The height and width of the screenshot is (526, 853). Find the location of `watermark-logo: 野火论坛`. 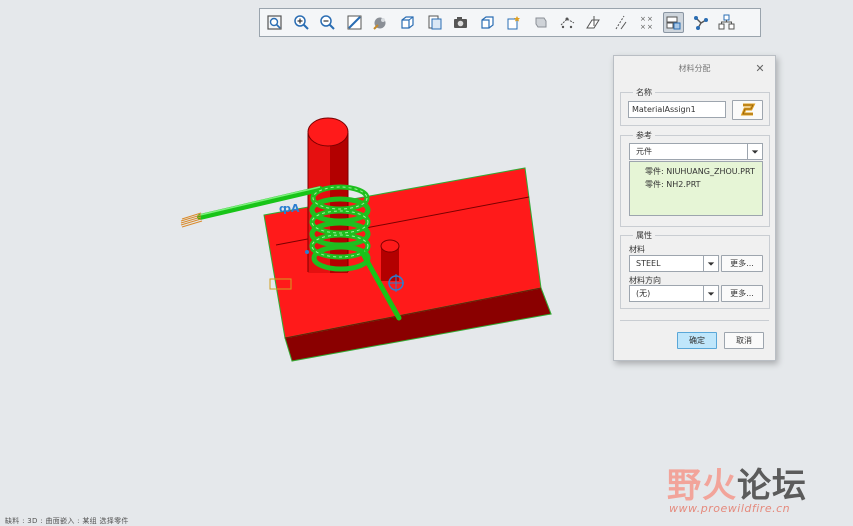

watermark-logo: 野火论坛 is located at coordinates (737, 482).